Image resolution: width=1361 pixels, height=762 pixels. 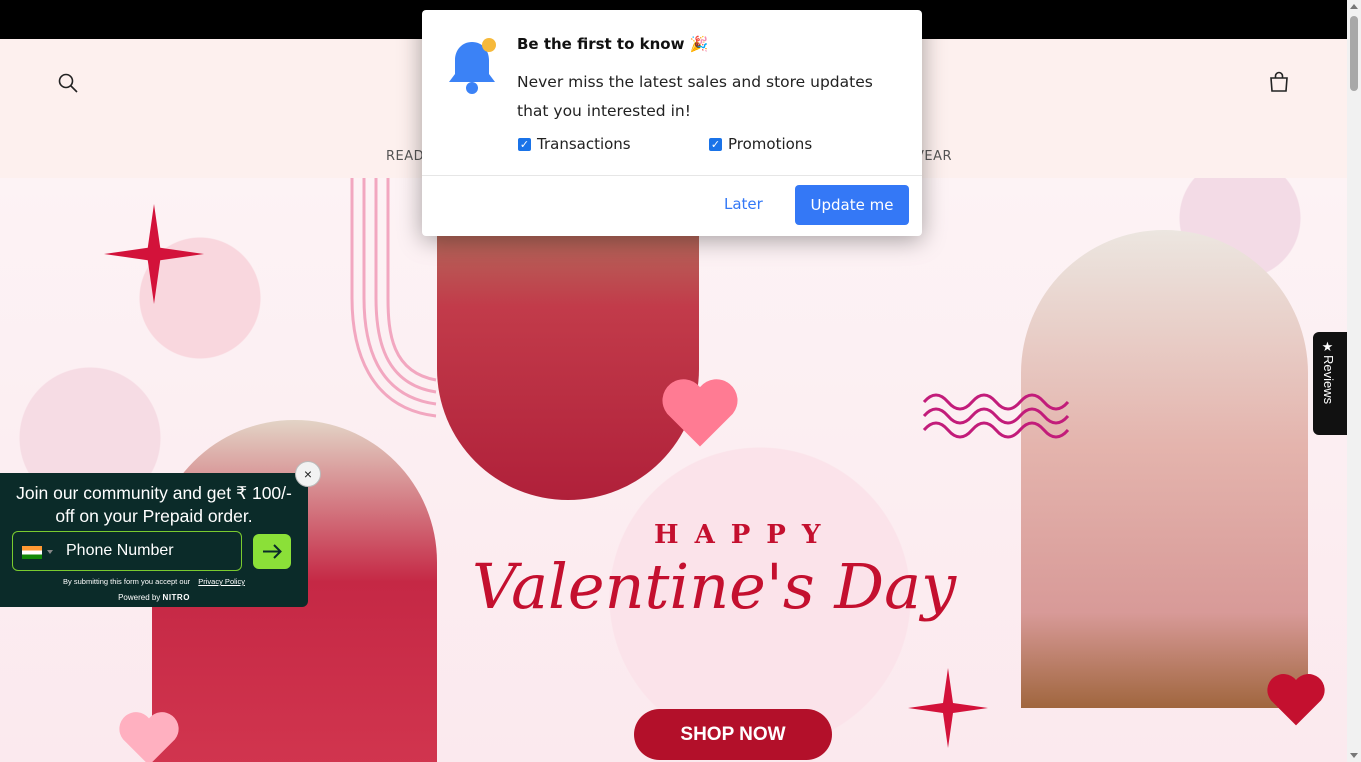 What do you see at coordinates (852, 205) in the screenshot?
I see `update-me-button: Update me` at bounding box center [852, 205].